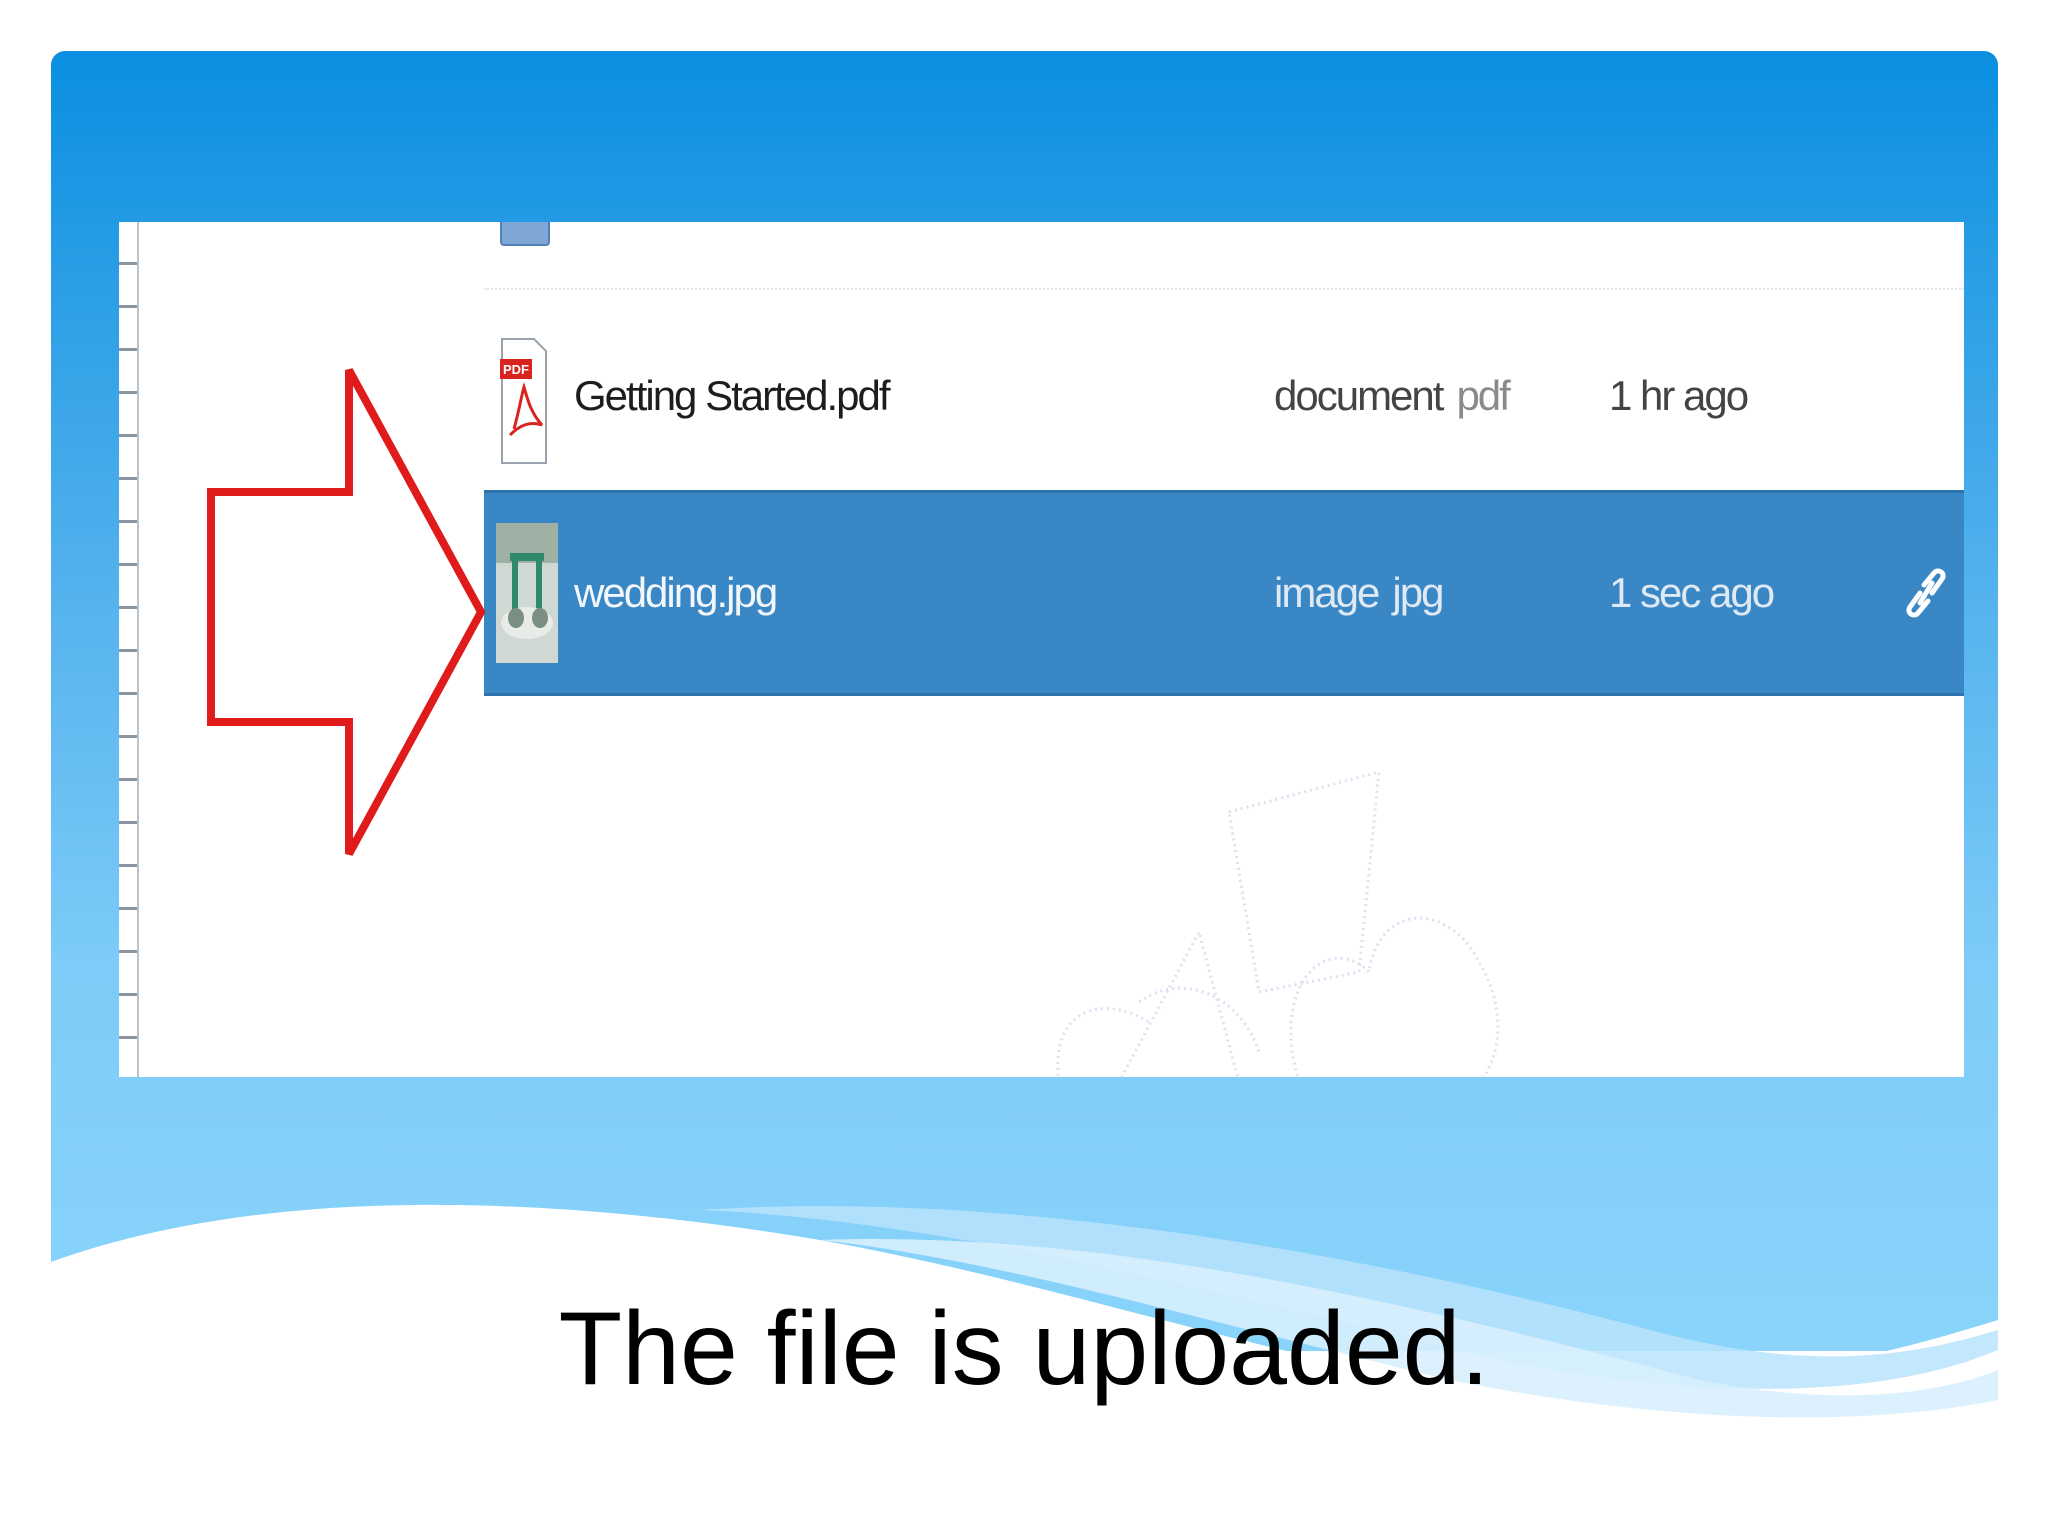 This screenshot has height=1536, width=2048. Describe the element at coordinates (1926, 593) in the screenshot. I see `link-icon` at that location.